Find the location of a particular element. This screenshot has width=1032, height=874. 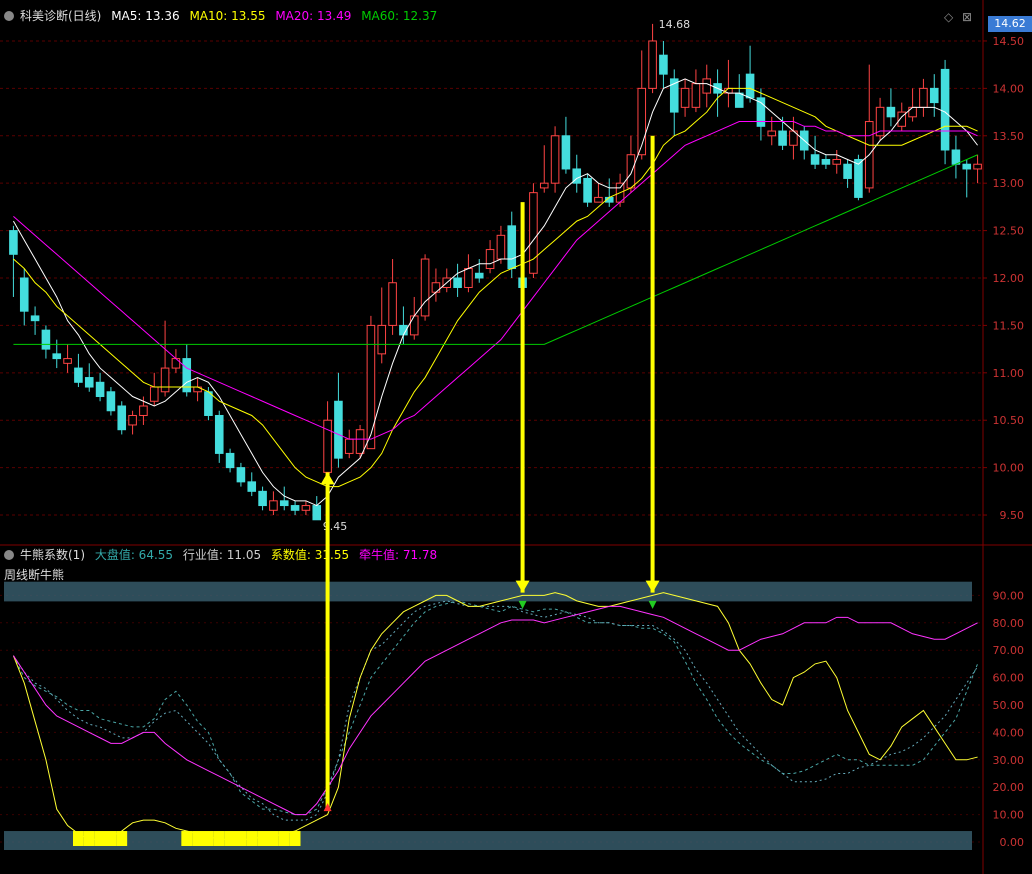

price-tick-label: 10.00 is located at coordinates (1009, 468).